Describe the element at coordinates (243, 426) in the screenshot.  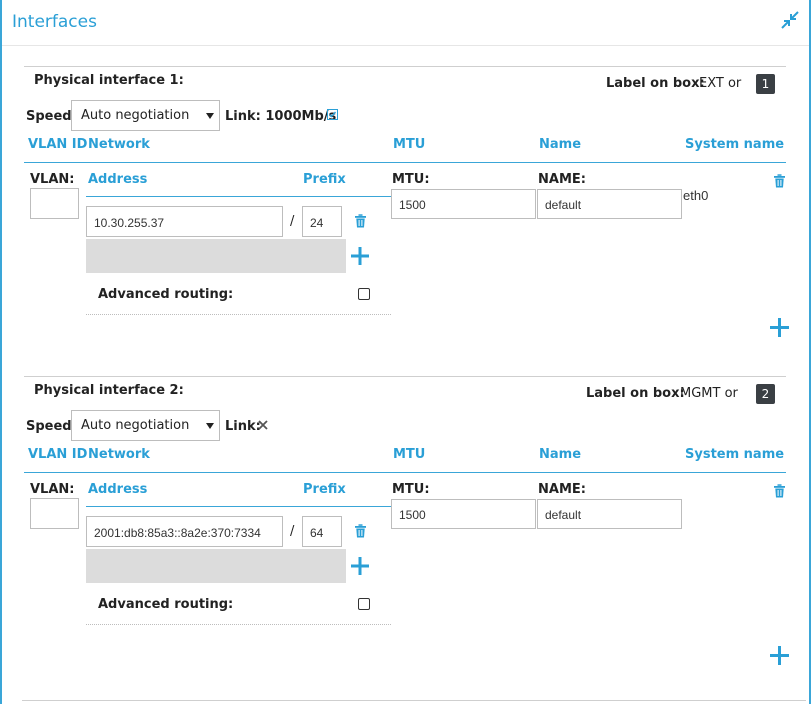
I see `link-label: Link:` at that location.